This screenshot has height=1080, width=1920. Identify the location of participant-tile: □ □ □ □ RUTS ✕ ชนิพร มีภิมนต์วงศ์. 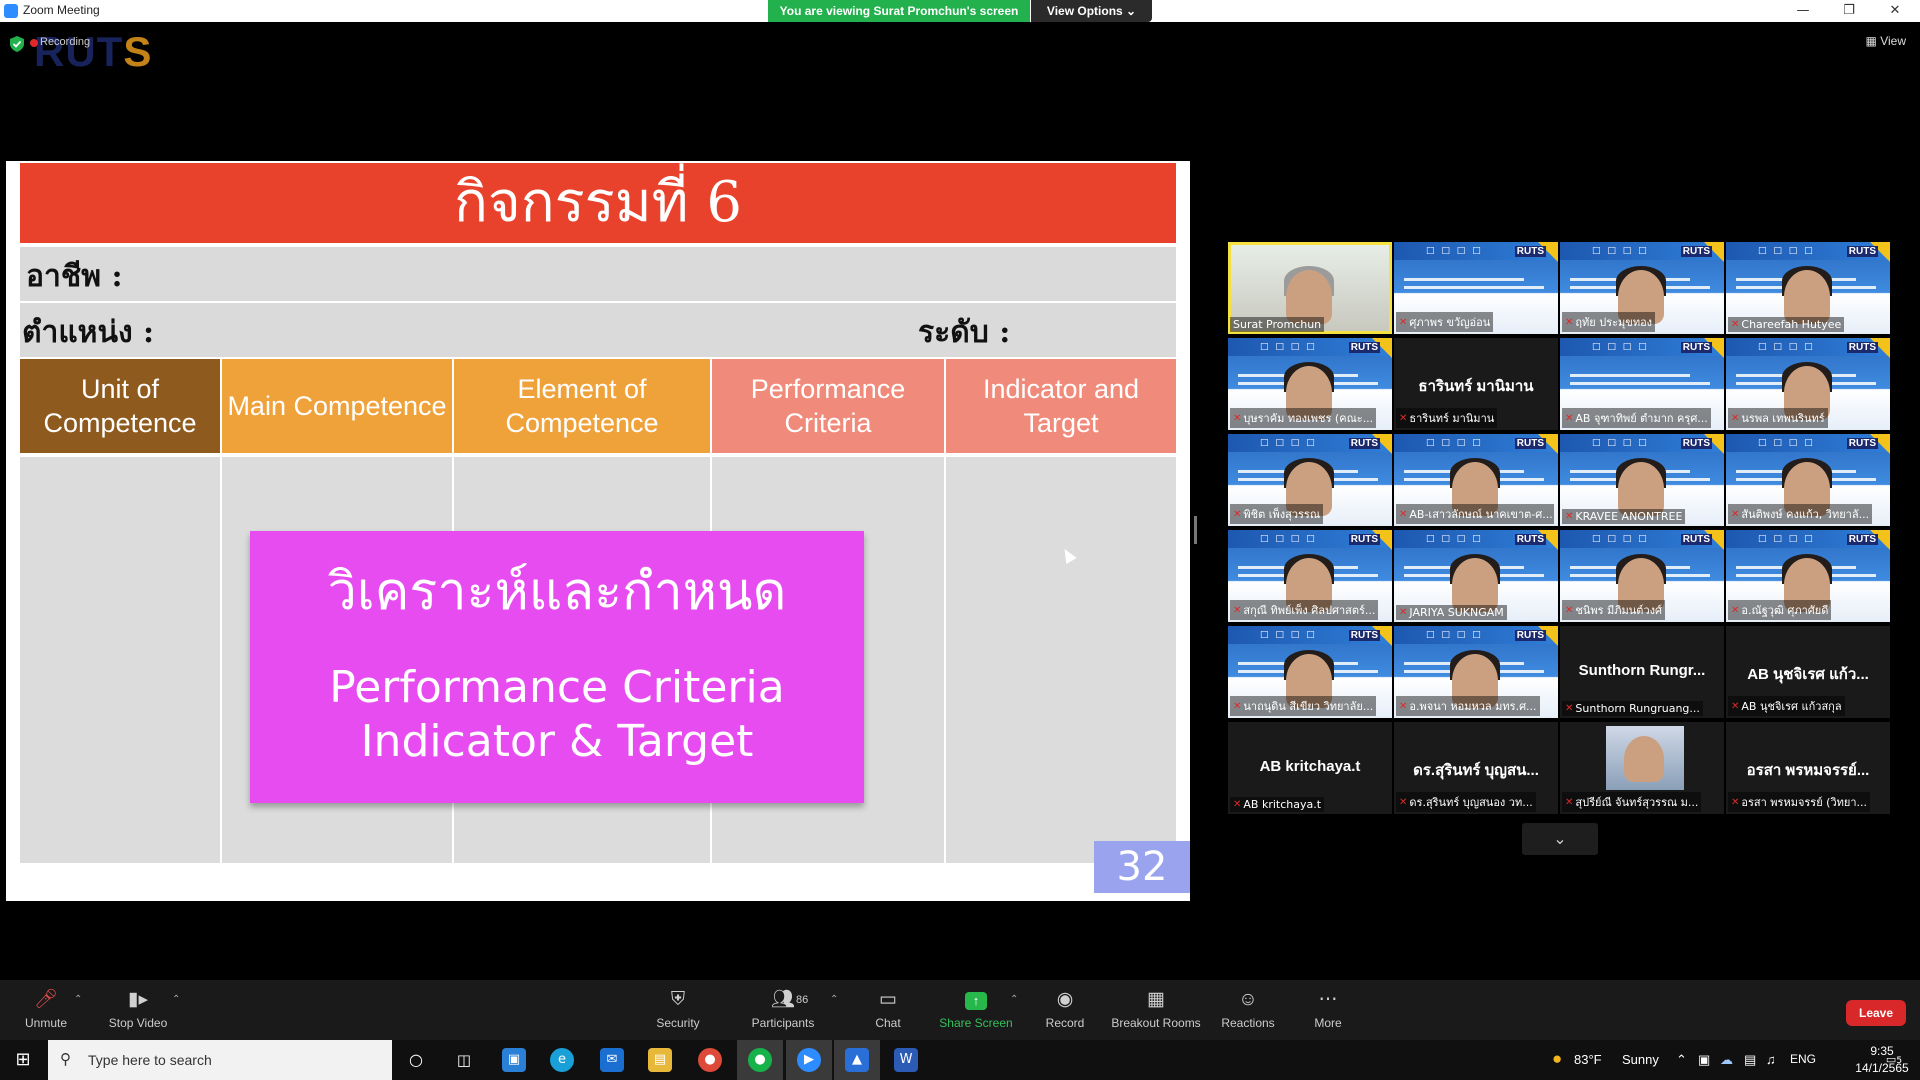
(1642, 576).